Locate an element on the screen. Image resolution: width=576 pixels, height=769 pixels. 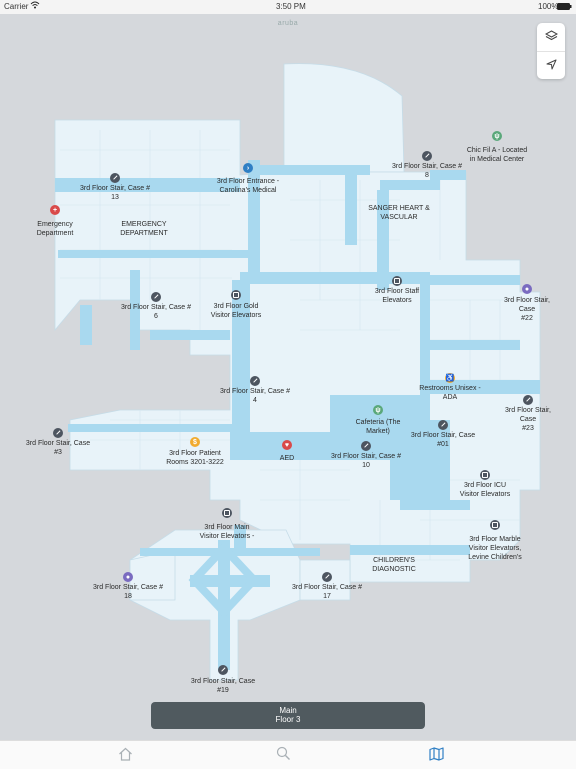
location-arrow-icon is located at coordinates (551, 66).